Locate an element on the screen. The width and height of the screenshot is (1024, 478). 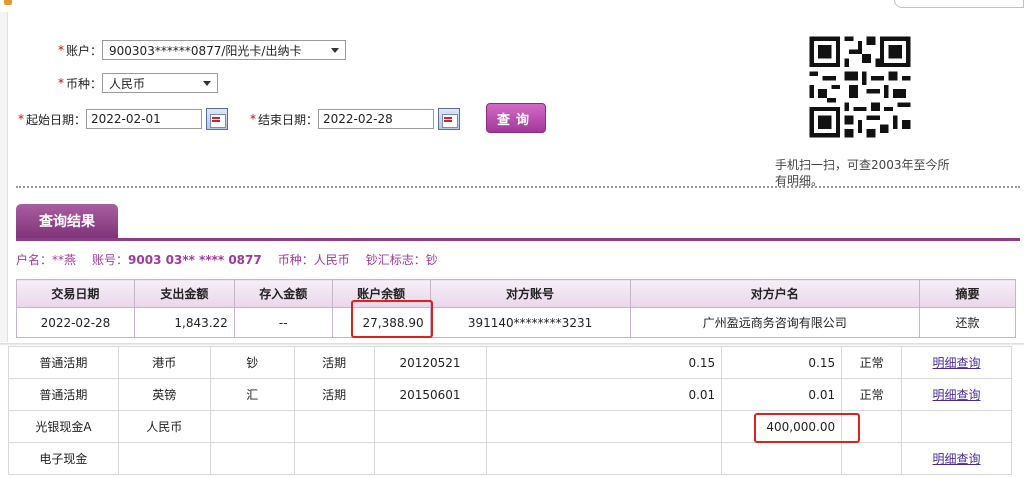
column-header: 对方账号 is located at coordinates (530, 293).